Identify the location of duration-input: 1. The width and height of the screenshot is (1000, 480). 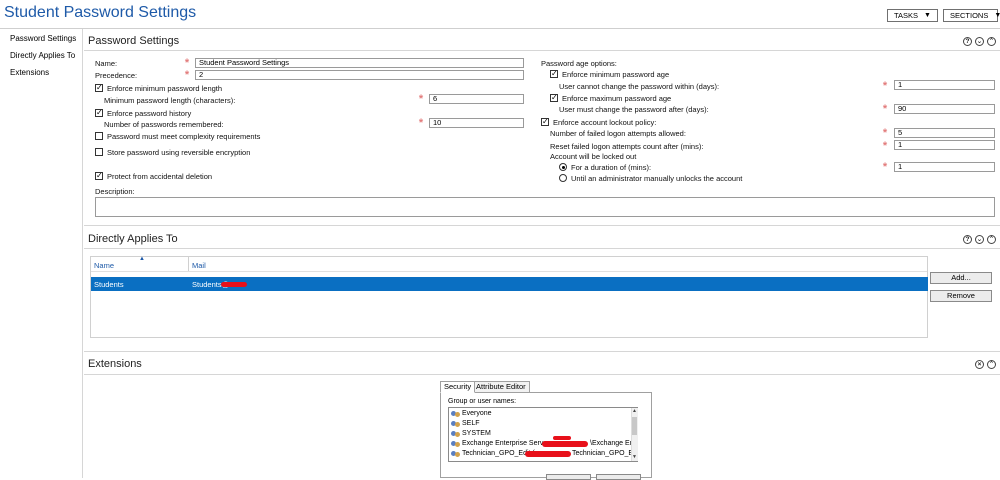
(944, 167).